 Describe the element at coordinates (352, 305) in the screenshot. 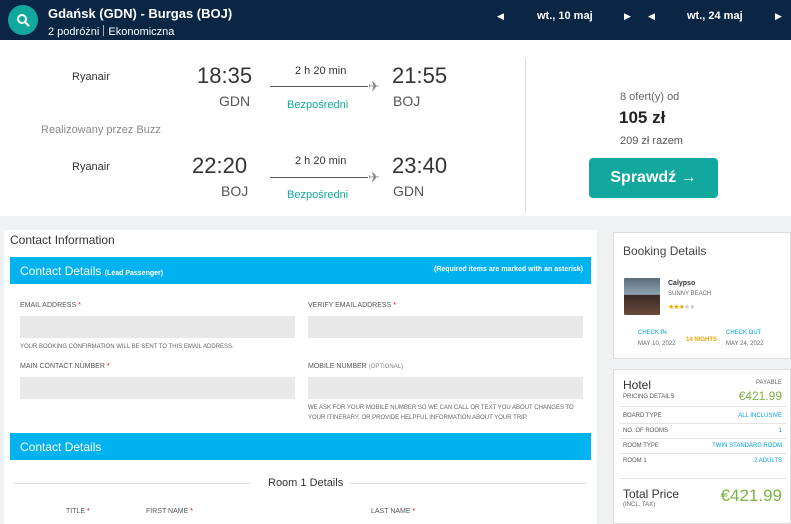

I see `verify-email-label: VERIFY EMAIL ADDRESS *` at that location.